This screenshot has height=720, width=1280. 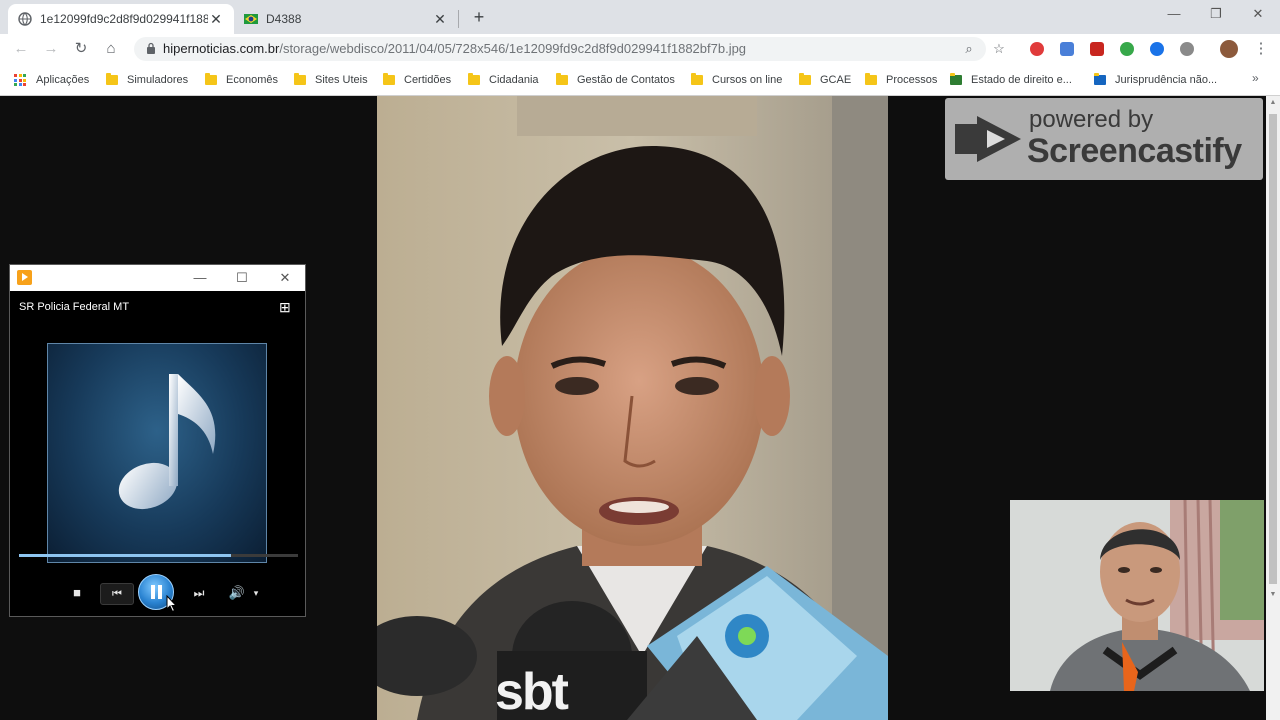 I want to click on new-tab-button: +, so click(x=479, y=17).